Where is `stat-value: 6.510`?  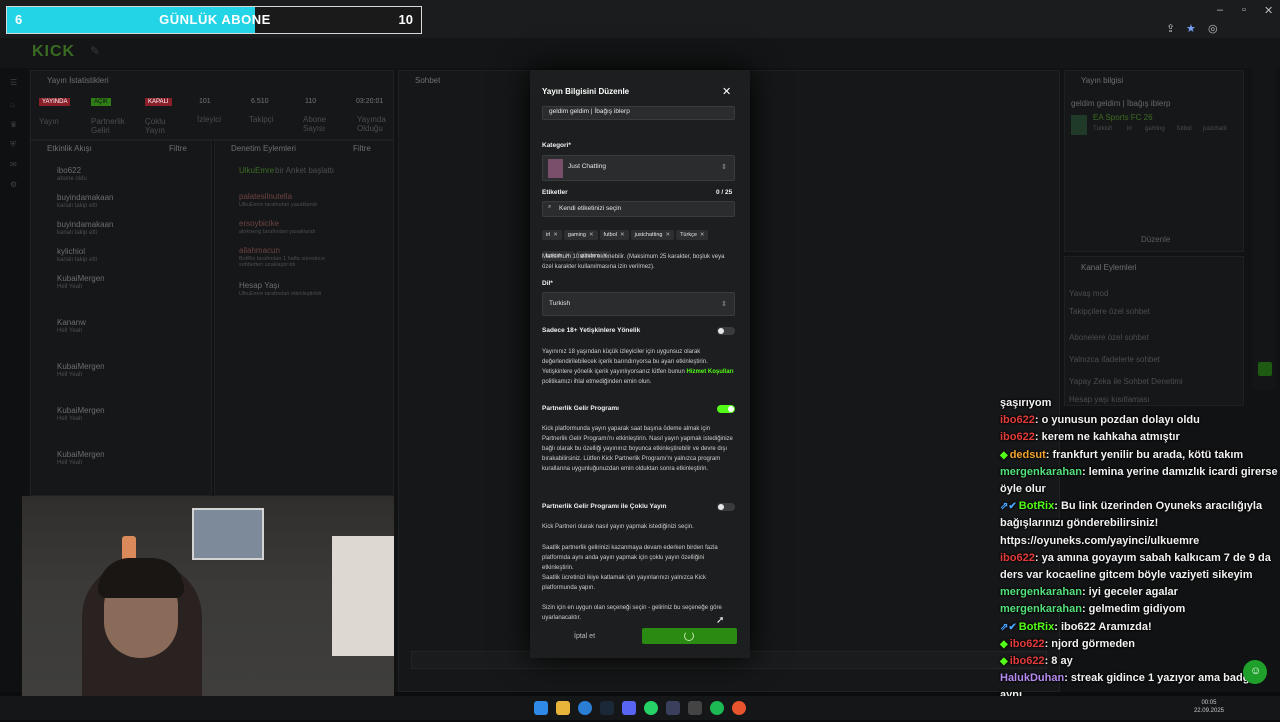 stat-value: 6.510 is located at coordinates (260, 101).